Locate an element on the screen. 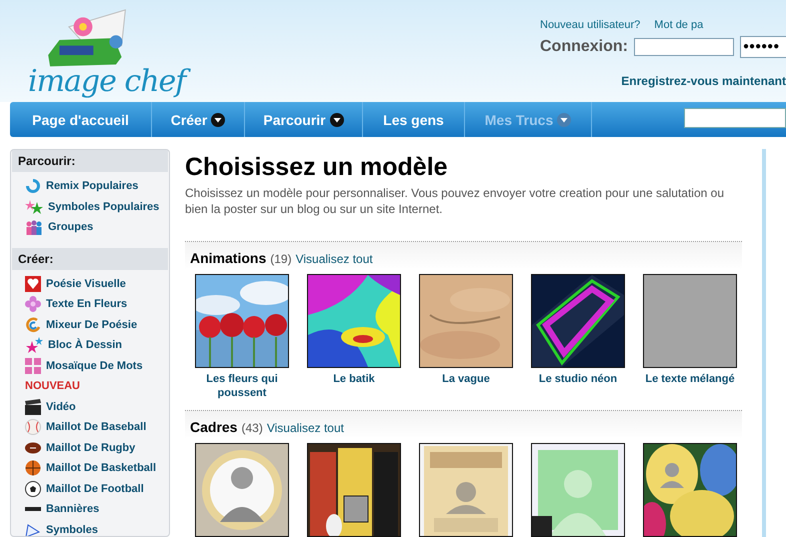 The image size is (786, 537). letter-blocks-icon is located at coordinates (33, 366).